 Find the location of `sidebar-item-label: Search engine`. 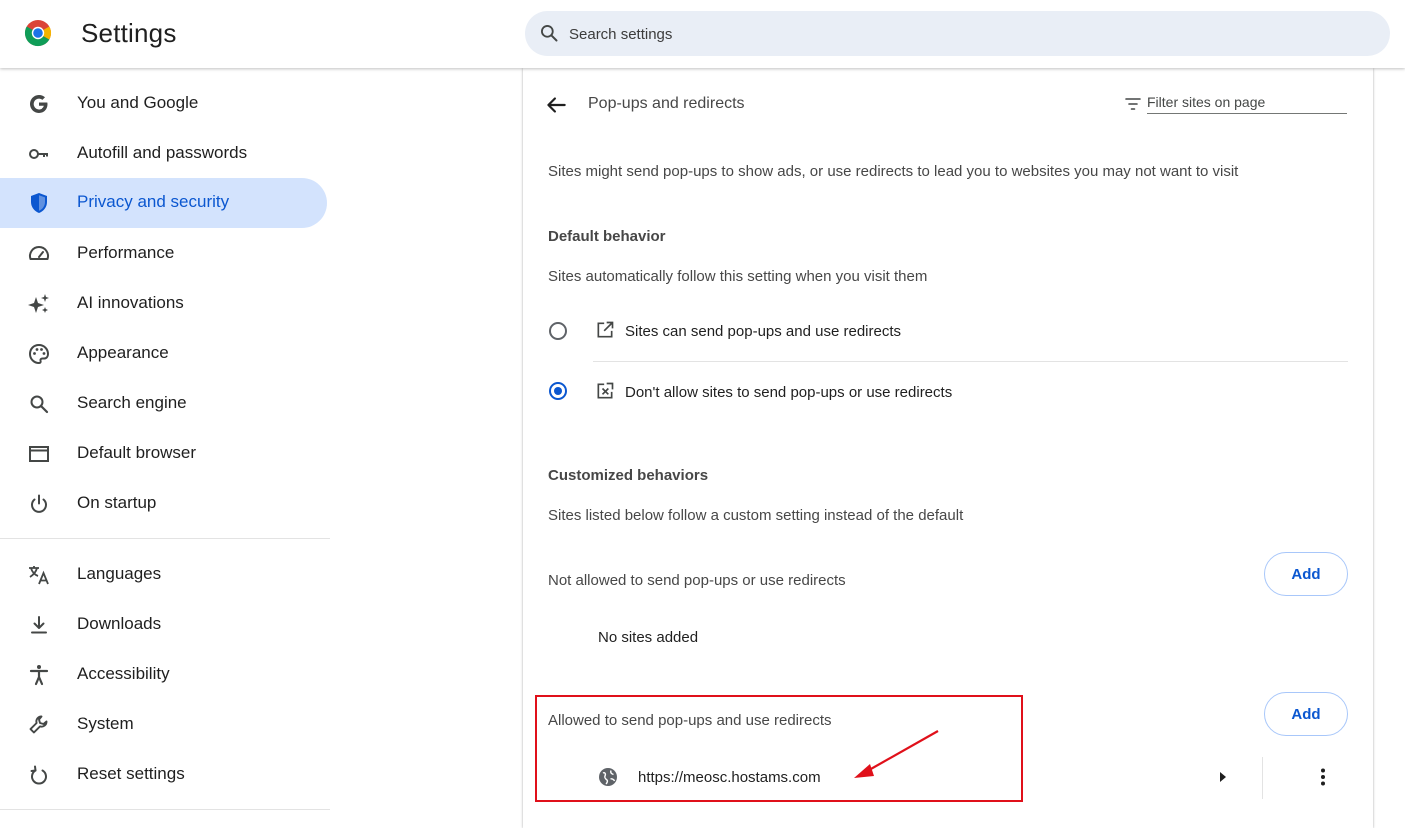

sidebar-item-label: Search engine is located at coordinates (132, 402).